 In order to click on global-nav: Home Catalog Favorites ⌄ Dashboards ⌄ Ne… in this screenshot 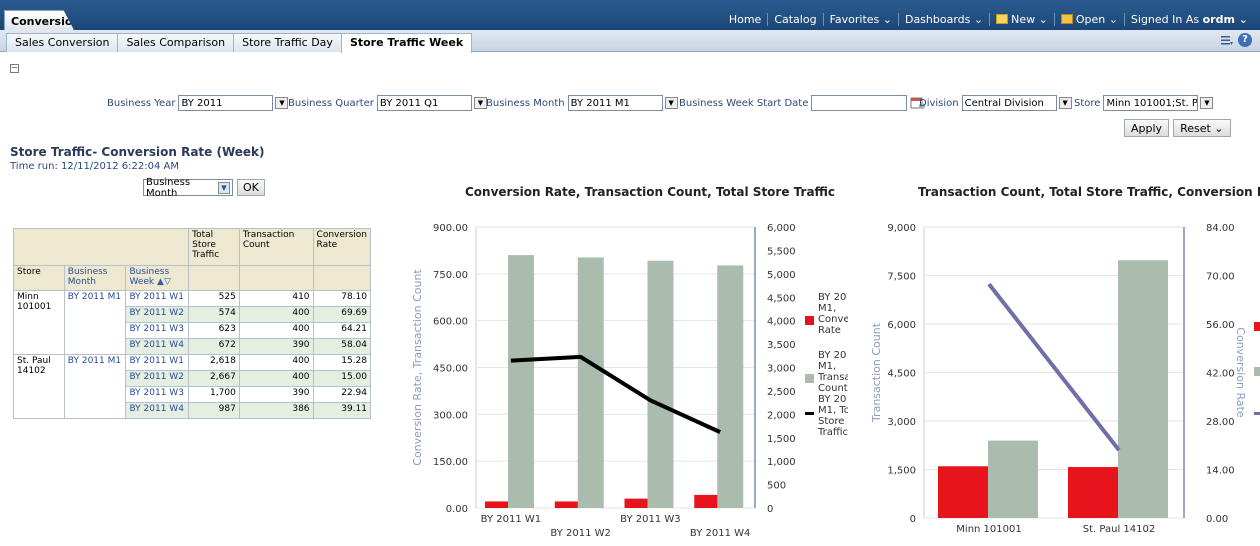, I will do `click(988, 19)`.